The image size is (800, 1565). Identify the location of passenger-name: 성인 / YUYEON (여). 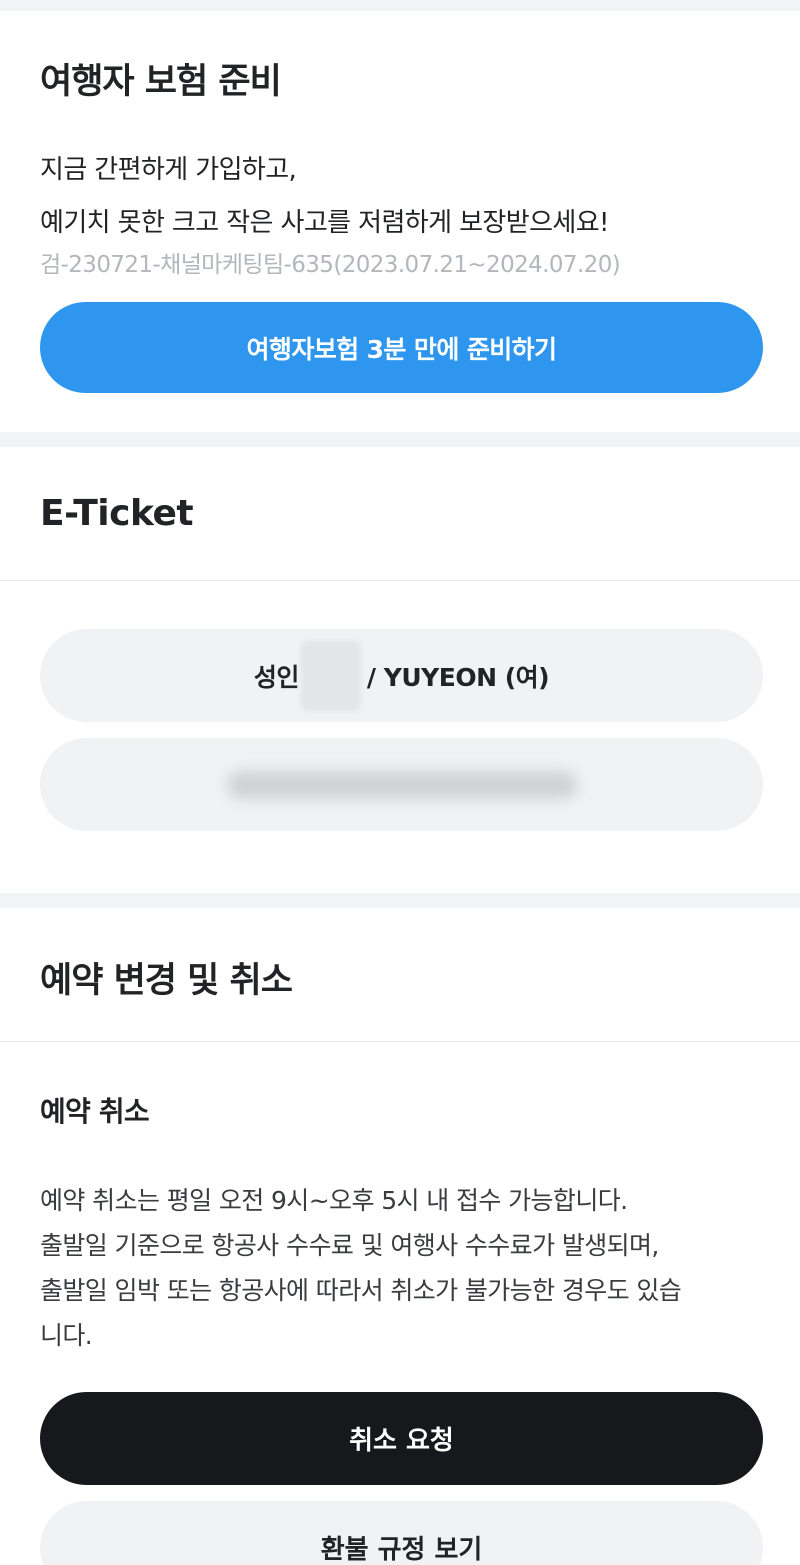
(401, 675).